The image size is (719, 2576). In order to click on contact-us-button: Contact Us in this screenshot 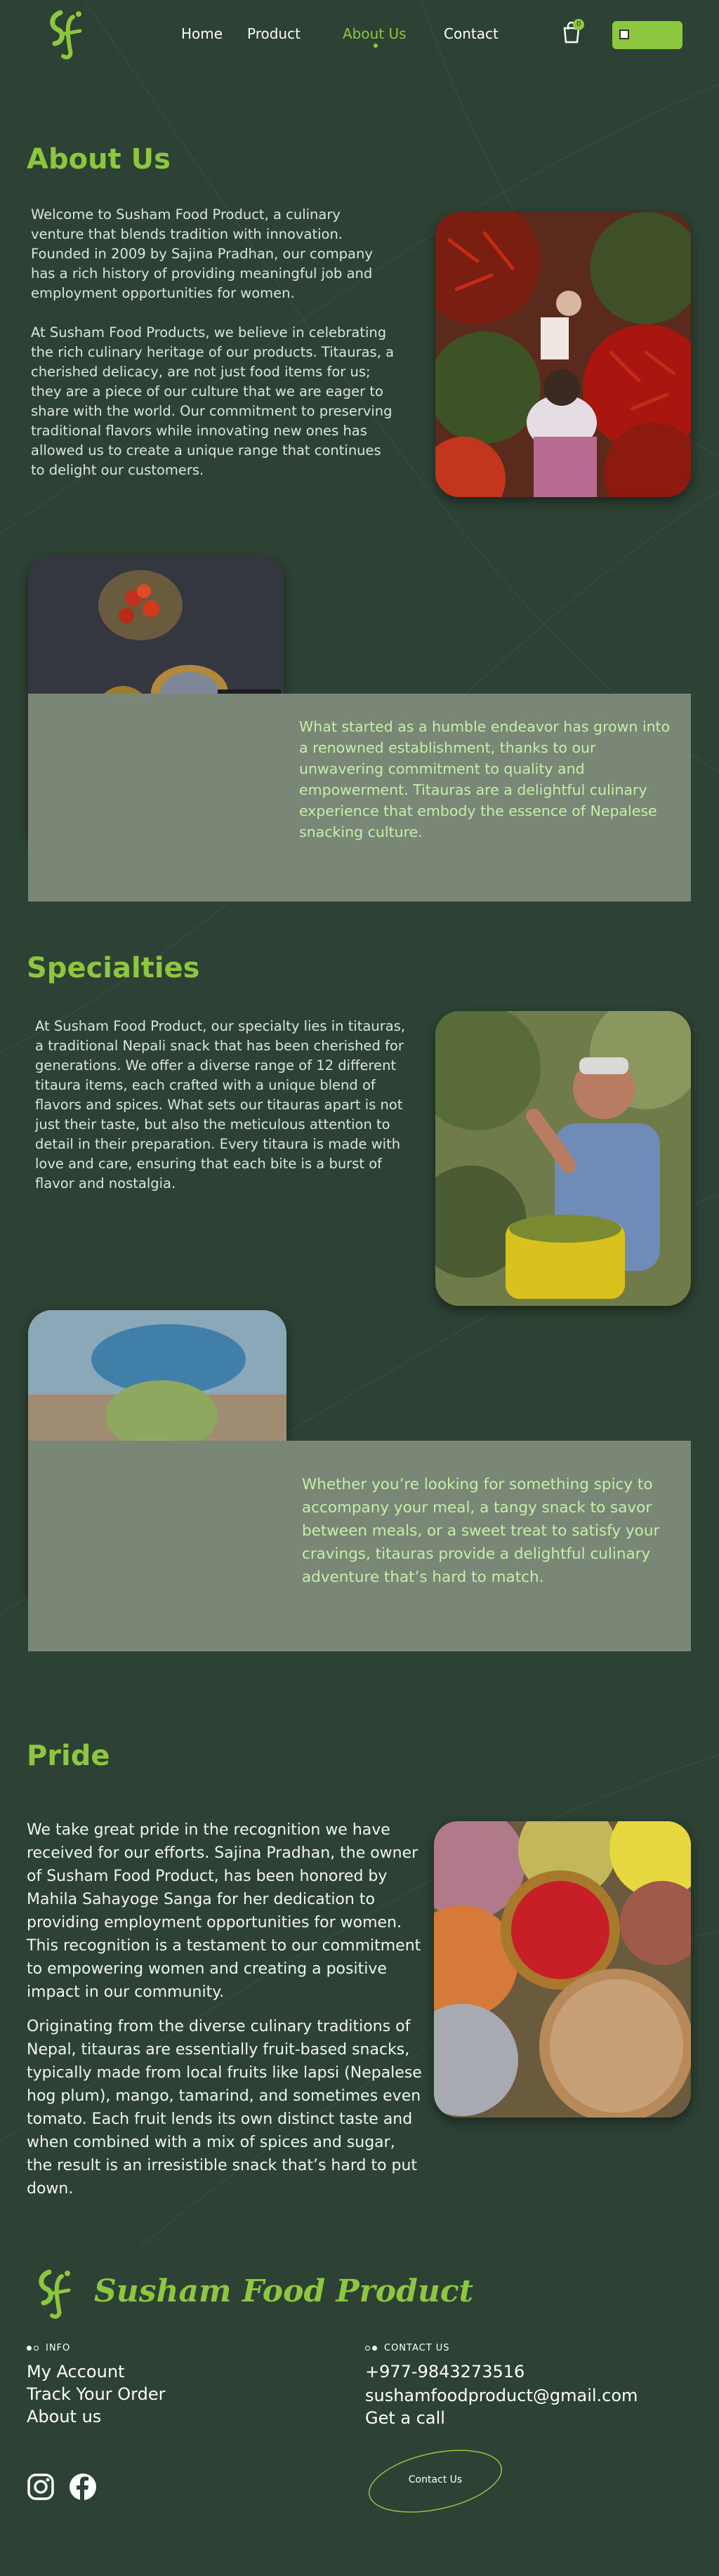, I will do `click(435, 2481)`.